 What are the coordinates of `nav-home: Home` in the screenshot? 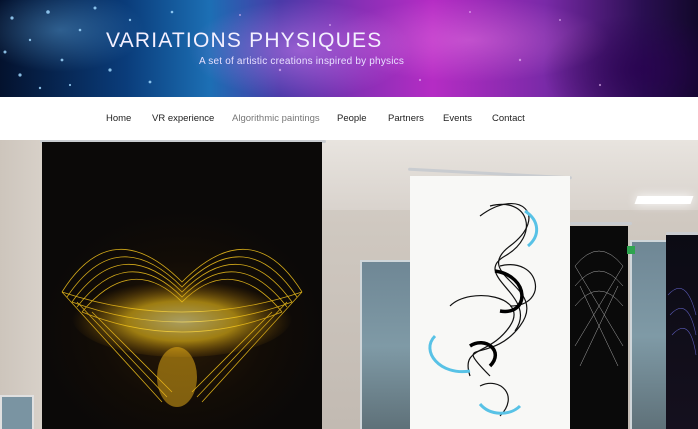 It's located at (118, 118).